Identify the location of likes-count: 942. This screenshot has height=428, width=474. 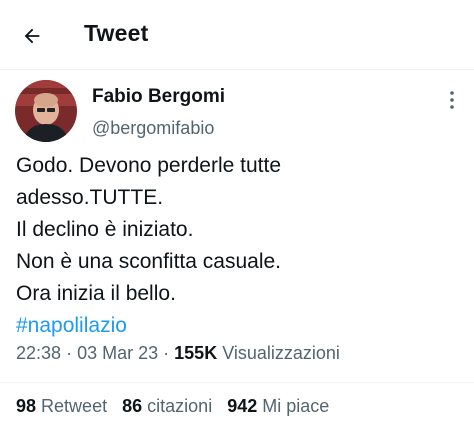
(242, 406).